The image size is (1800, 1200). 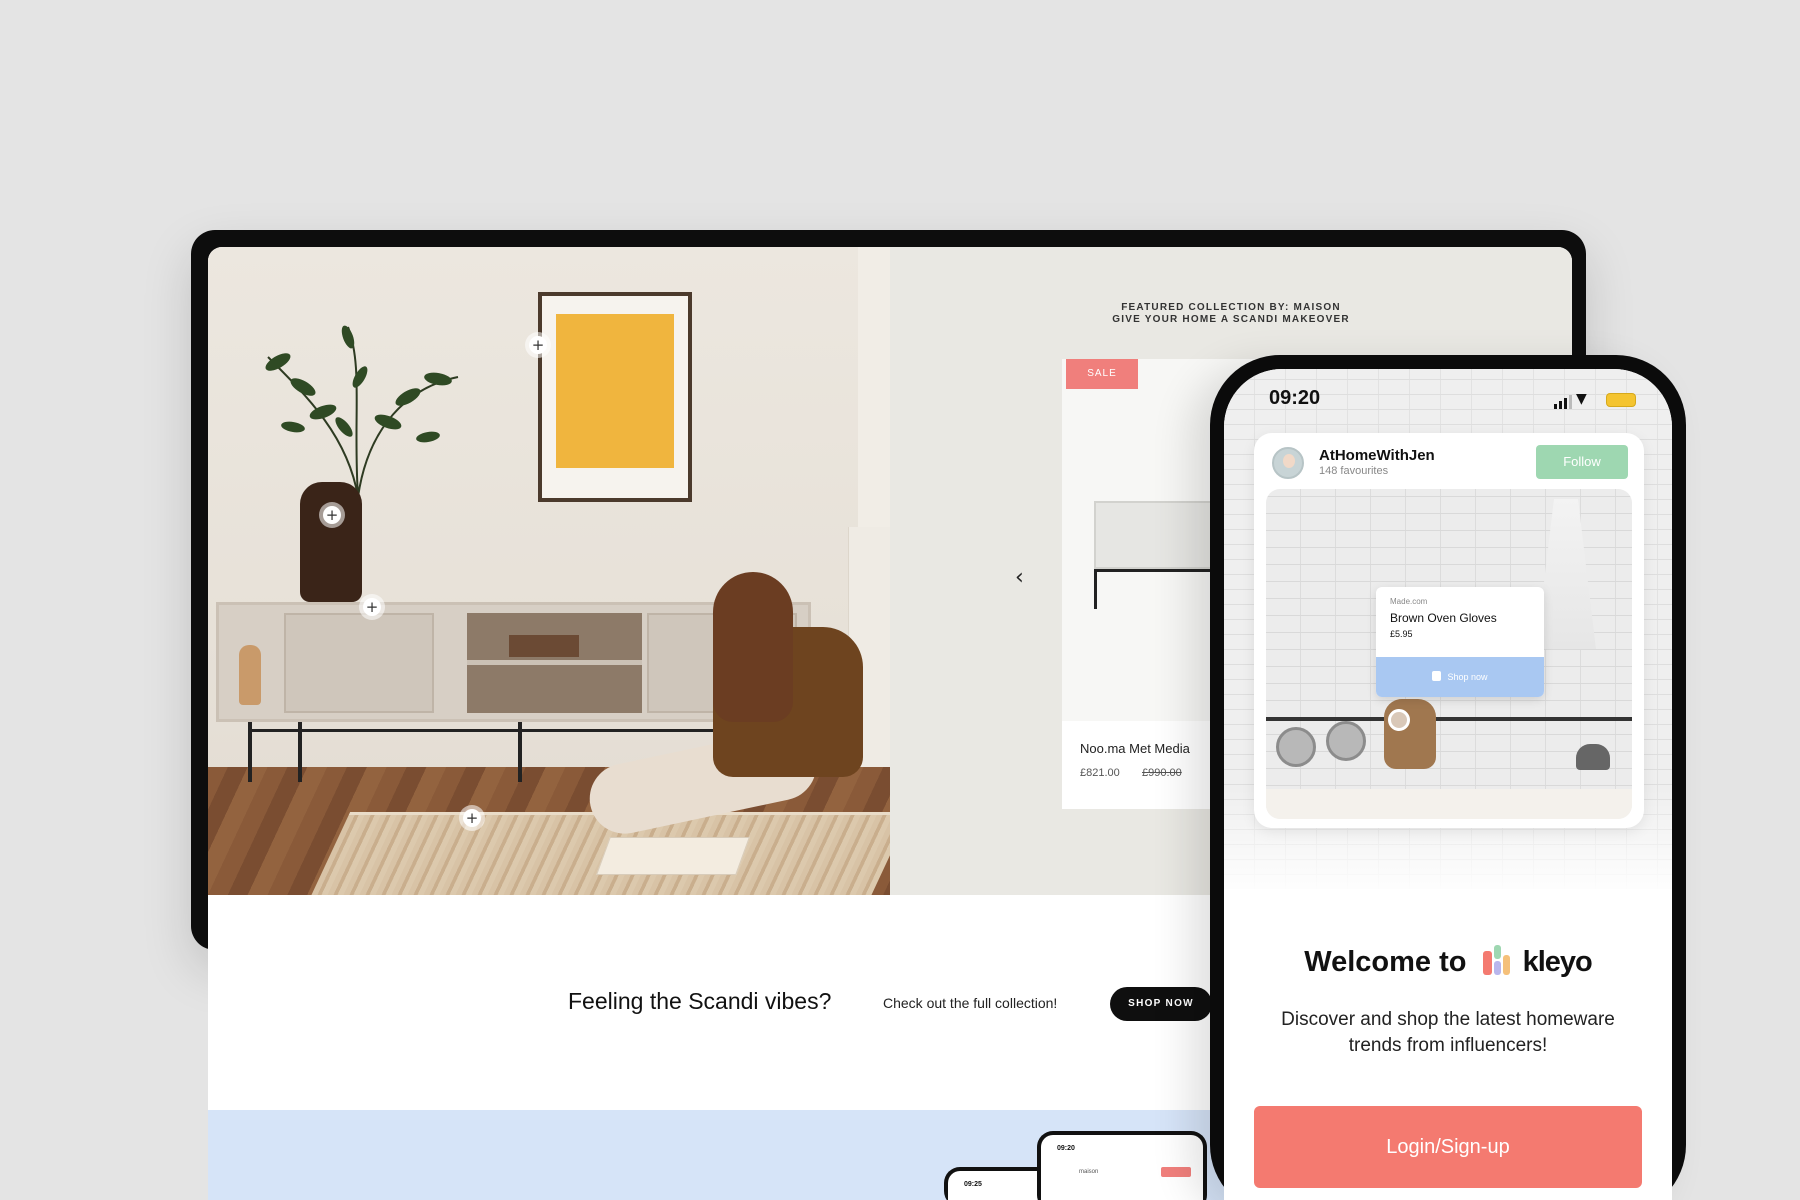 I want to click on product-hotspot-vase: +, so click(x=332, y=515).